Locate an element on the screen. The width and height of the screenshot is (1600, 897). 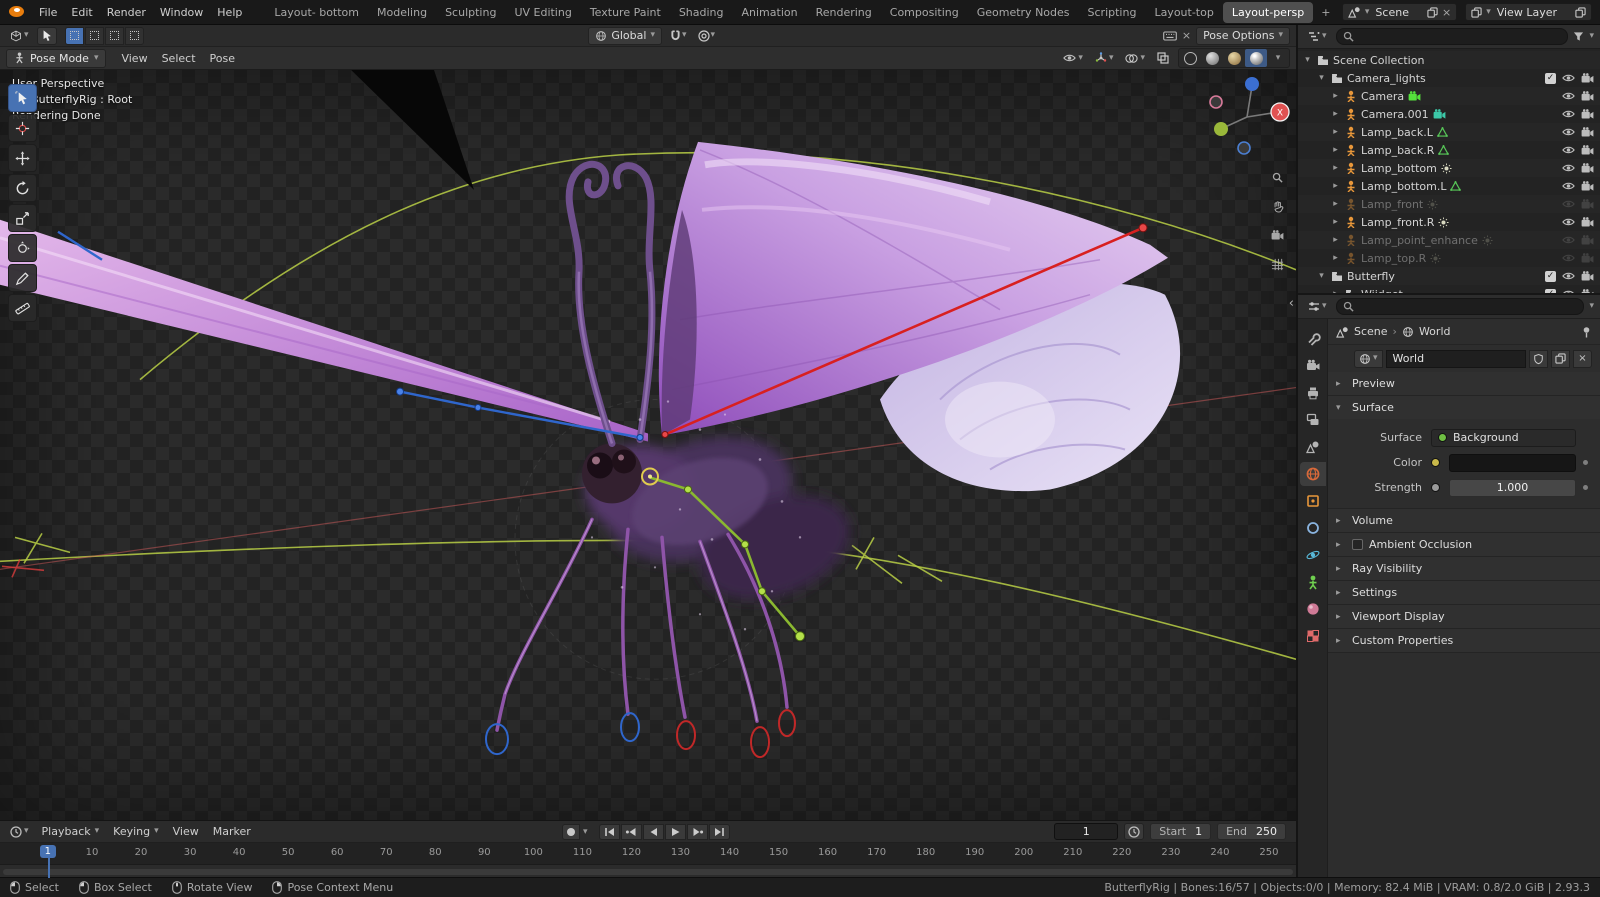
menu-file: File is located at coordinates (48, 12).